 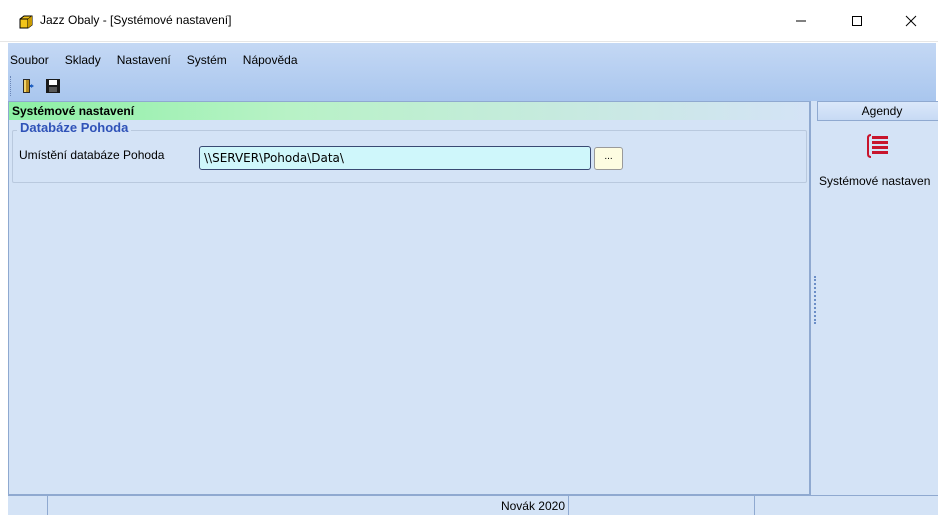 I want to click on close-button, so click(x=911, y=21).